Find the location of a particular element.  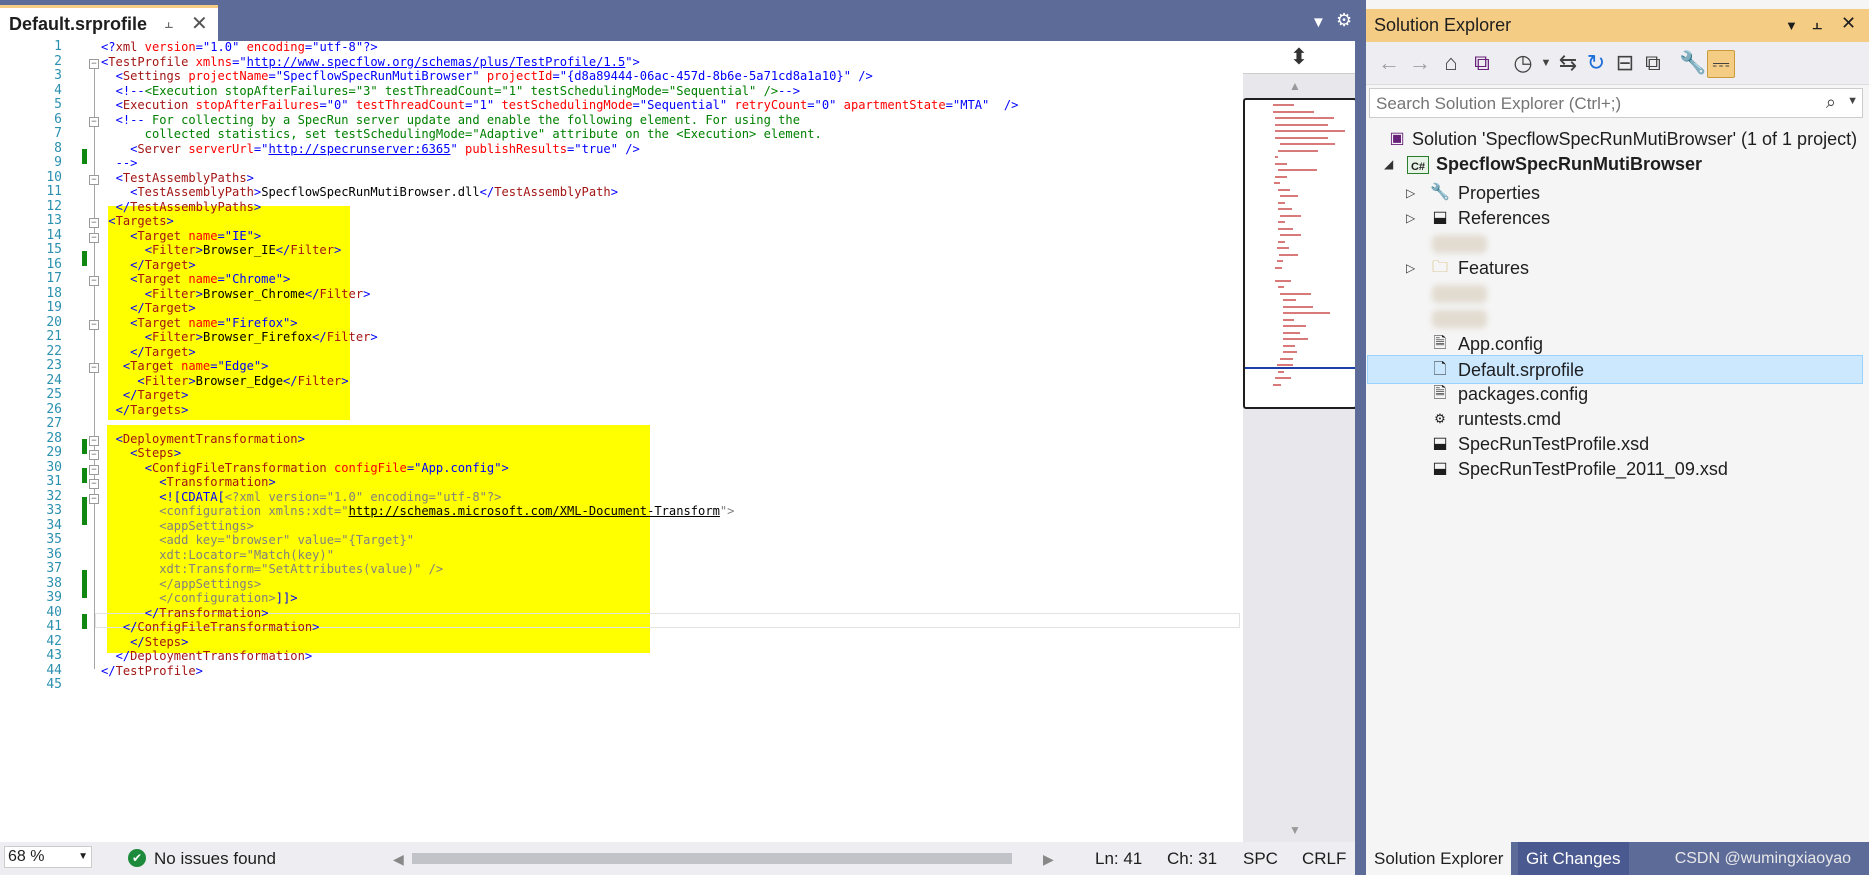

scroll-left-icon: ◀ is located at coordinates (398, 859).